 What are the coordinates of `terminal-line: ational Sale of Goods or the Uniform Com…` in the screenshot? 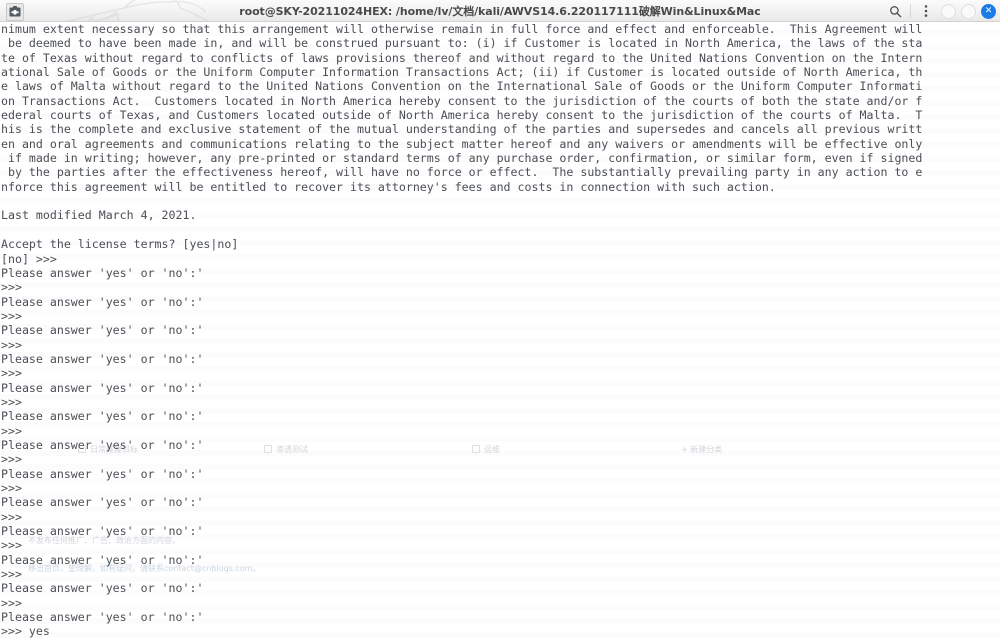 It's located at (462, 72).